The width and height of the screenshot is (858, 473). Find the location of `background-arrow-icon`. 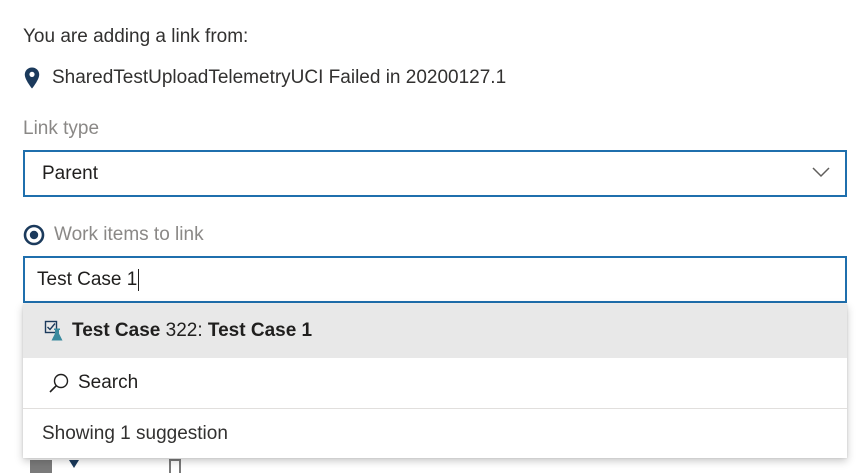

background-arrow-icon is located at coordinates (74, 464).